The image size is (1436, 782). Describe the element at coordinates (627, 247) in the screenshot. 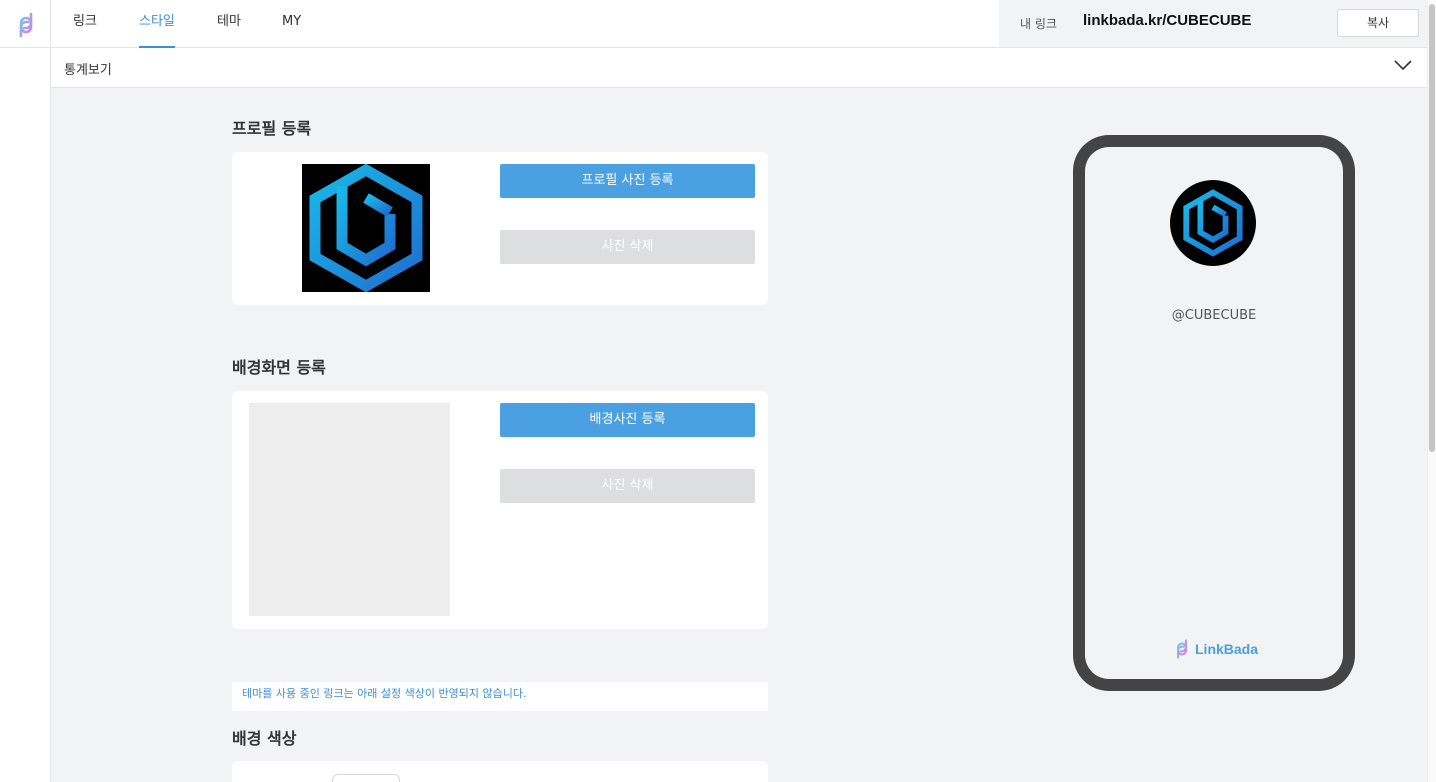

I see `profile-delete-button: 사진 삭제` at that location.